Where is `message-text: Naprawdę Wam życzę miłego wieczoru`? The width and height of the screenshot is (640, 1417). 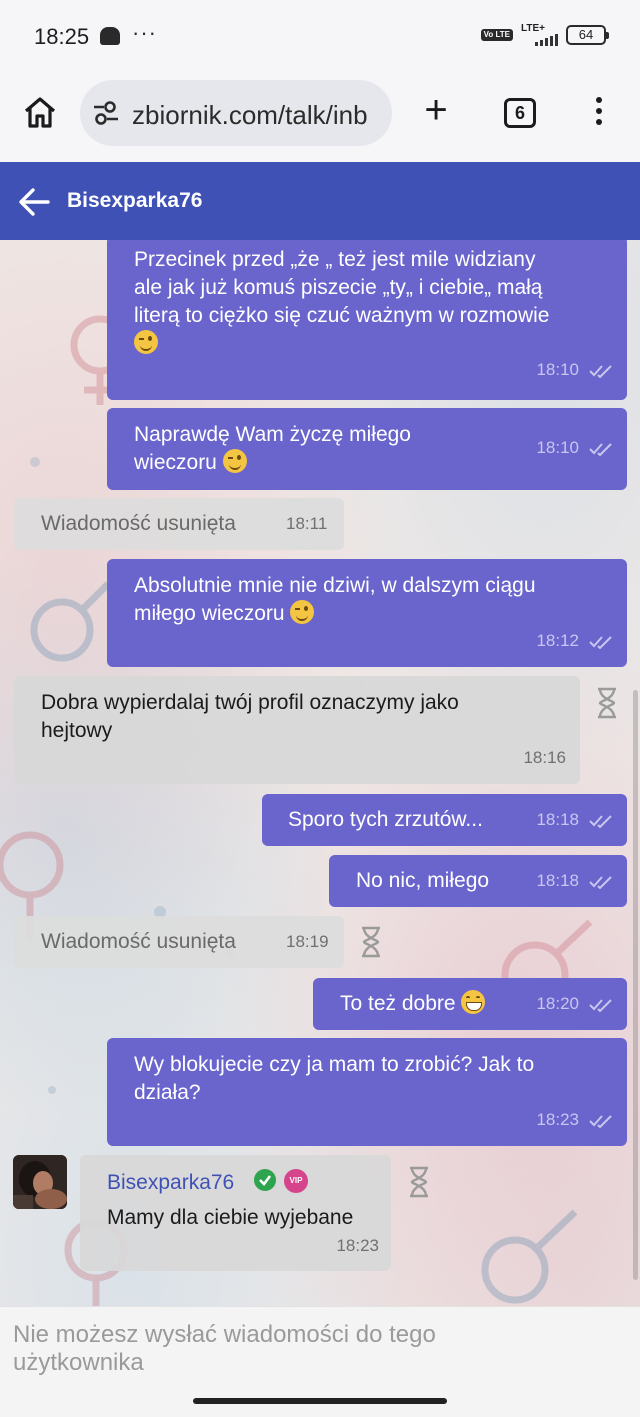 message-text: Naprawdę Wam życzę miłego wieczoru is located at coordinates (272, 448).